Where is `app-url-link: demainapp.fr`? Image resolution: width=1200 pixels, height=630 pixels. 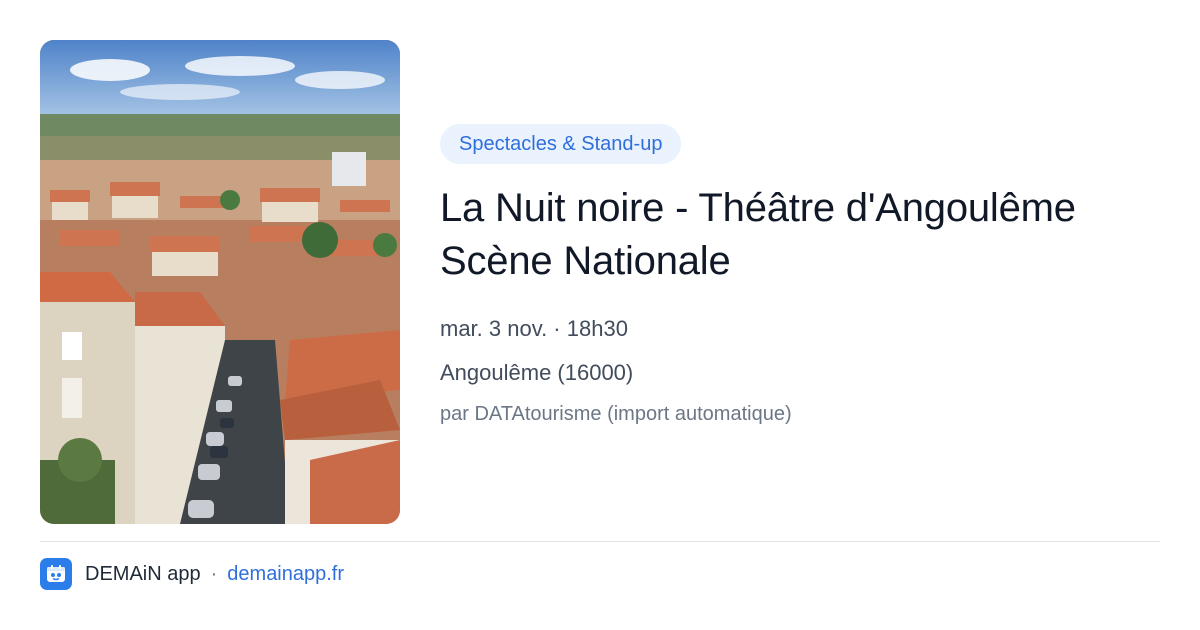
app-url-link: demainapp.fr is located at coordinates (285, 574).